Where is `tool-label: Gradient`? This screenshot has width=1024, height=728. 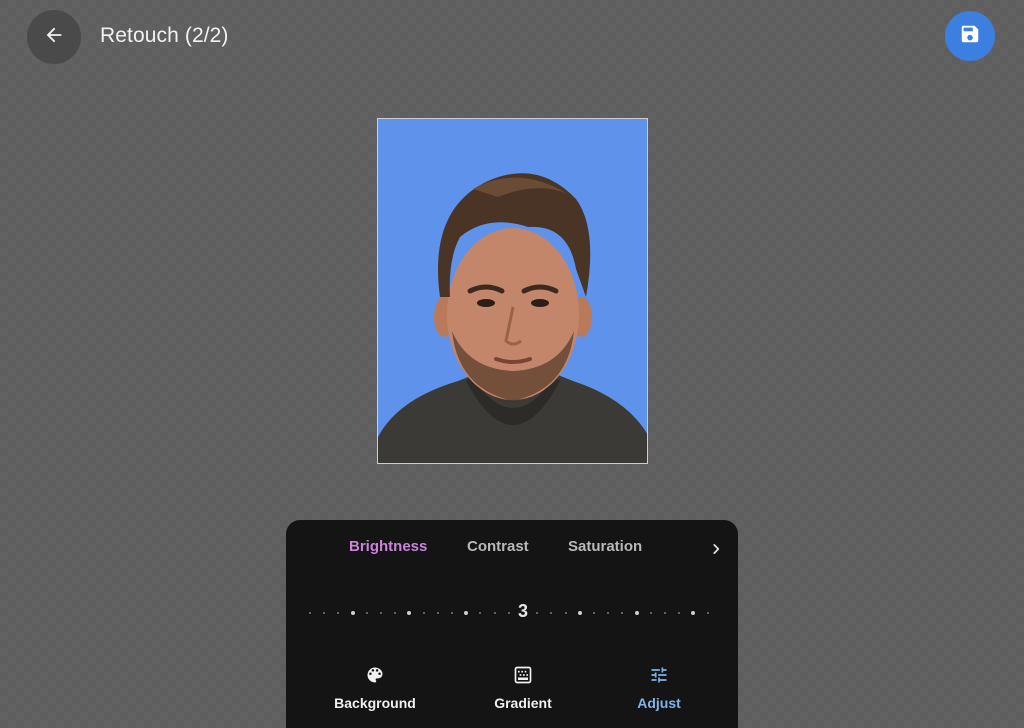
tool-label: Gradient is located at coordinates (523, 703).